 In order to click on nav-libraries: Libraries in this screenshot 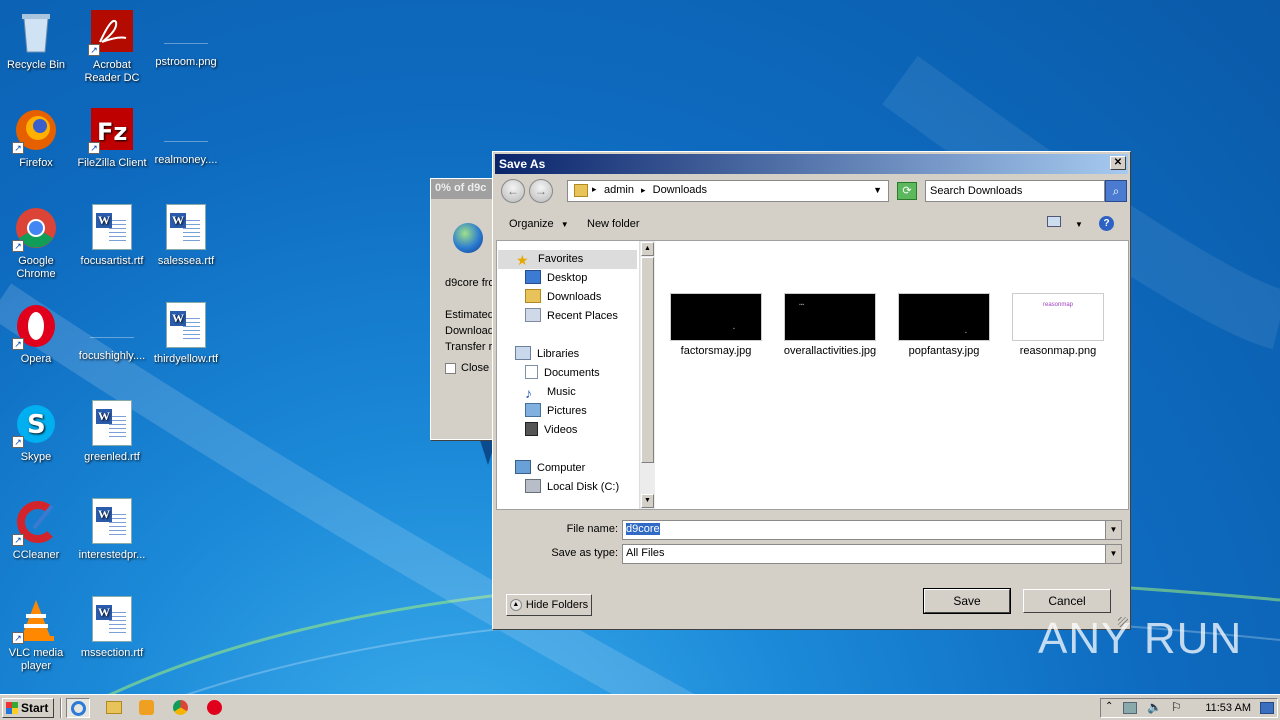, I will do `click(547, 354)`.